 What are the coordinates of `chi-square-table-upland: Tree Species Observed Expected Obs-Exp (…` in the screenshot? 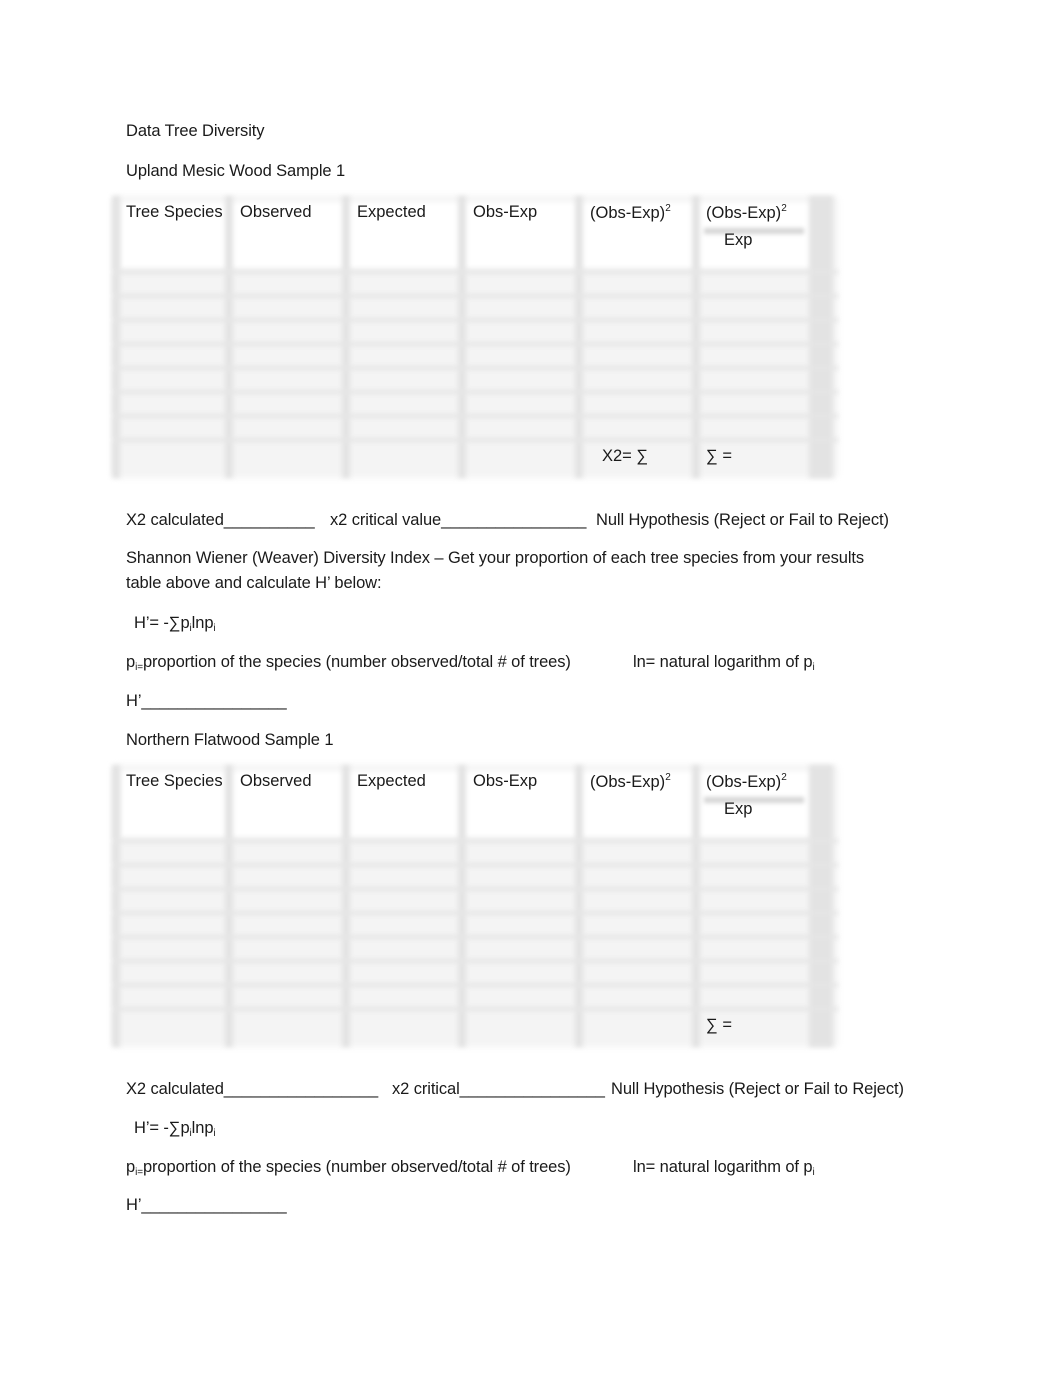 It's located at (475, 337).